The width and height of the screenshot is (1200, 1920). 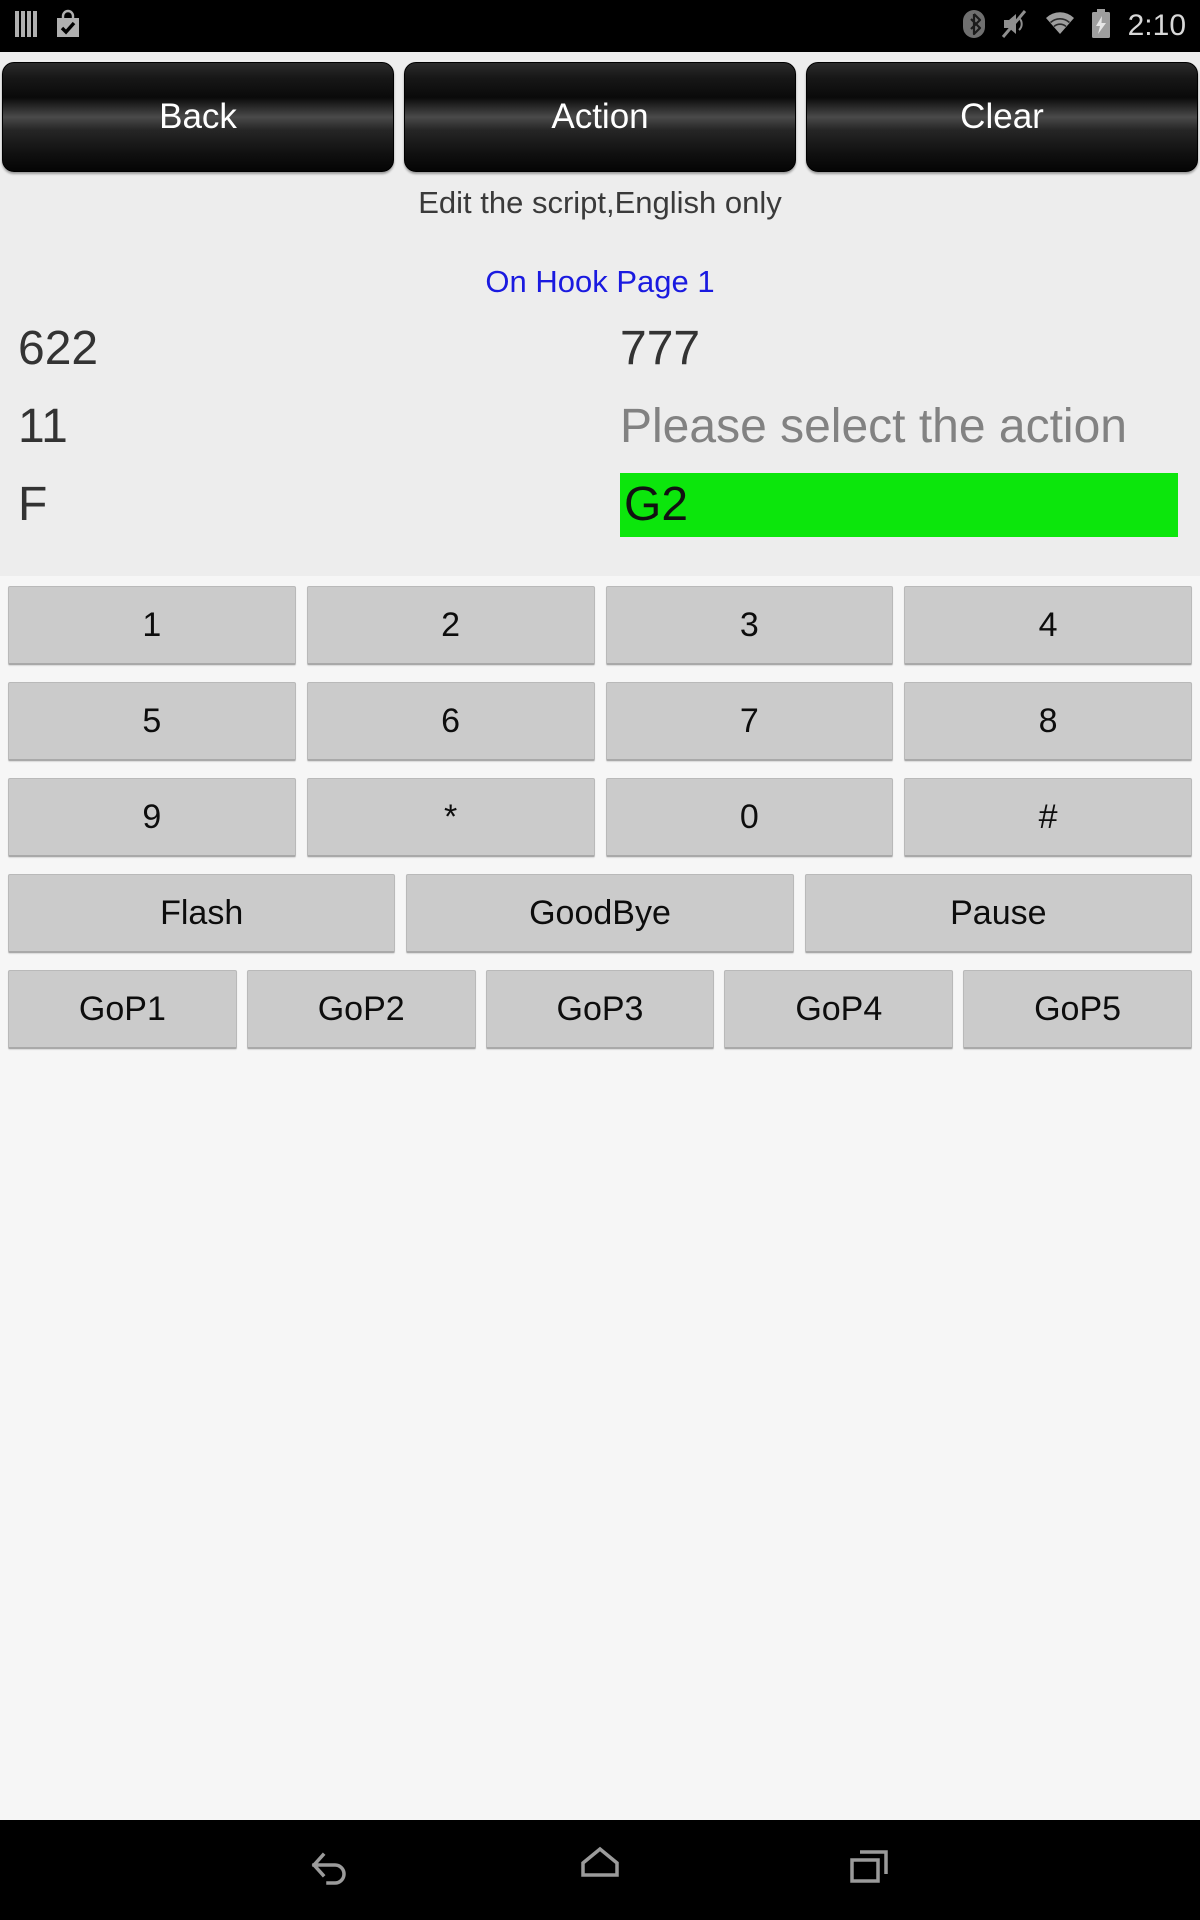 I want to click on top-toolbar: Back Action Clear, so click(x=600, y=117).